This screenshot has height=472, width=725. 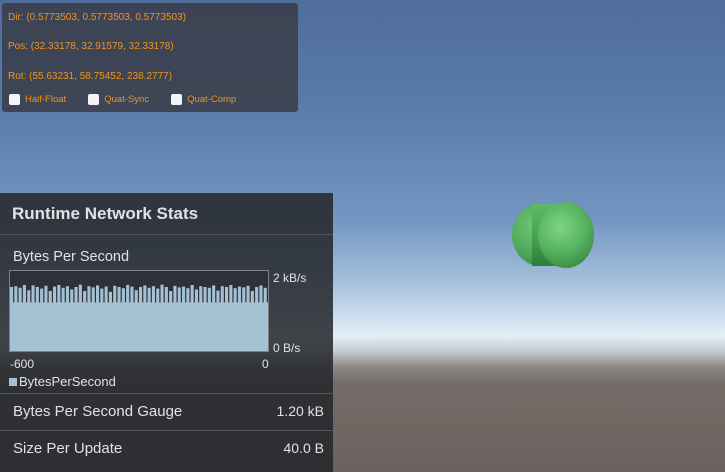 What do you see at coordinates (13, 381) in the screenshot?
I see `legend-swatch` at bounding box center [13, 381].